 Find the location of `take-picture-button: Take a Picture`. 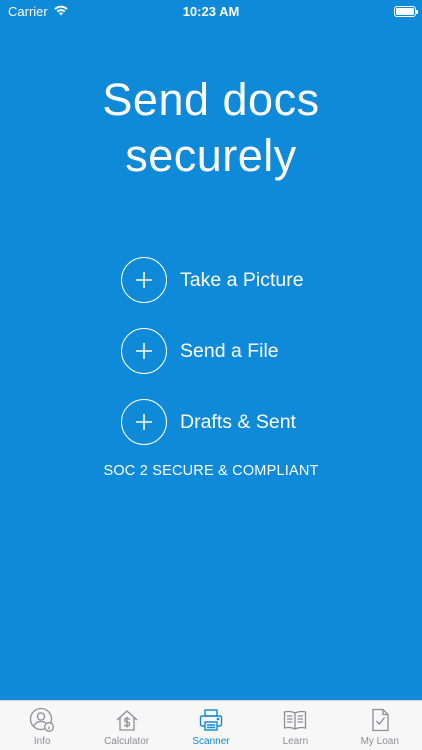

take-picture-button: Take a Picture is located at coordinates (212, 280).